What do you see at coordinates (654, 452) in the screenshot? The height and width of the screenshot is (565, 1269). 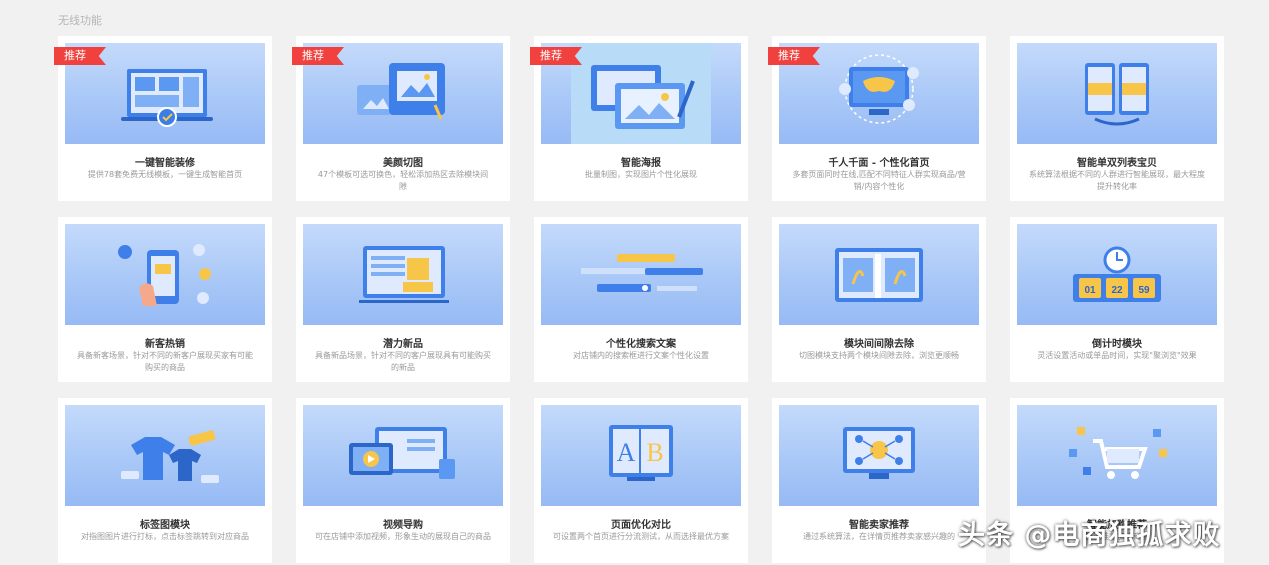 I see `variant-letter: B` at bounding box center [654, 452].